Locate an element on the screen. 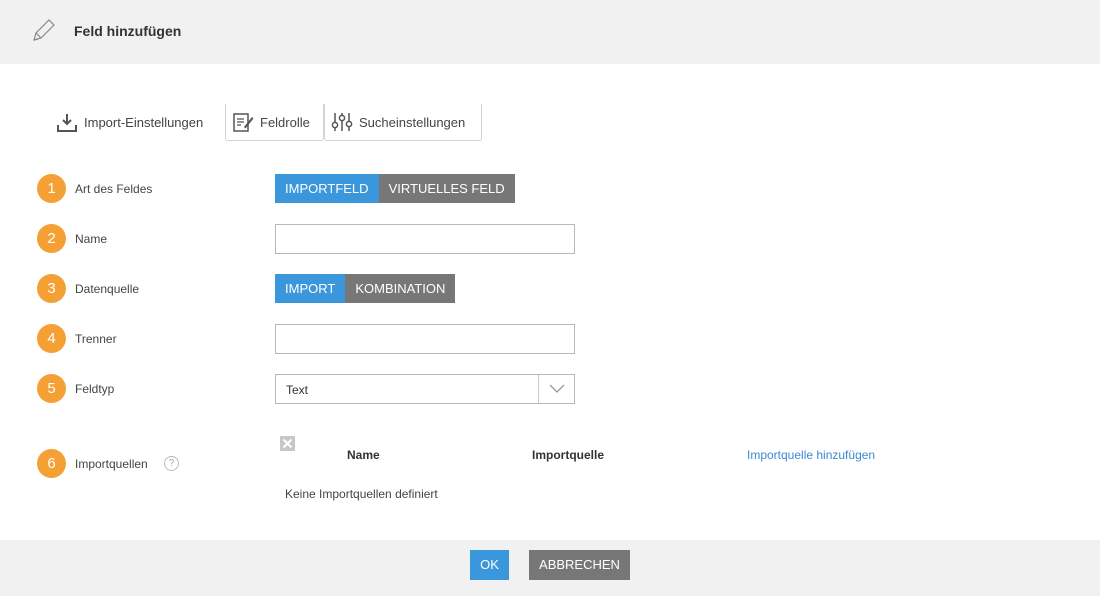  import-sources-label: Importquellen is located at coordinates (111, 464).